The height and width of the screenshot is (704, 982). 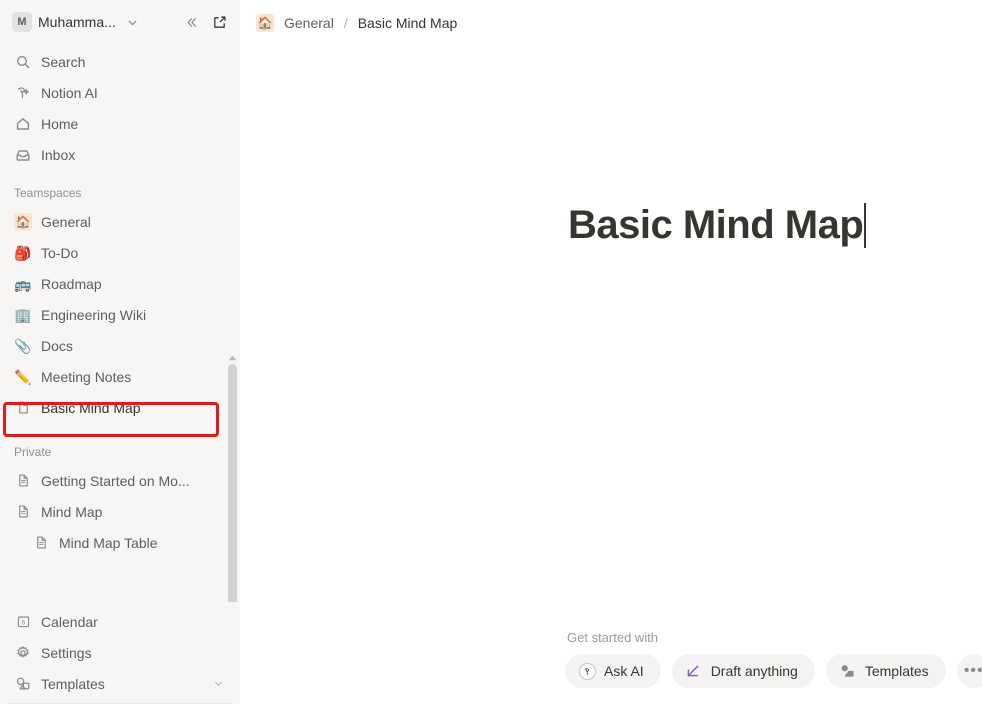 I want to click on ai-sparkle-icon, so click(x=587, y=671).